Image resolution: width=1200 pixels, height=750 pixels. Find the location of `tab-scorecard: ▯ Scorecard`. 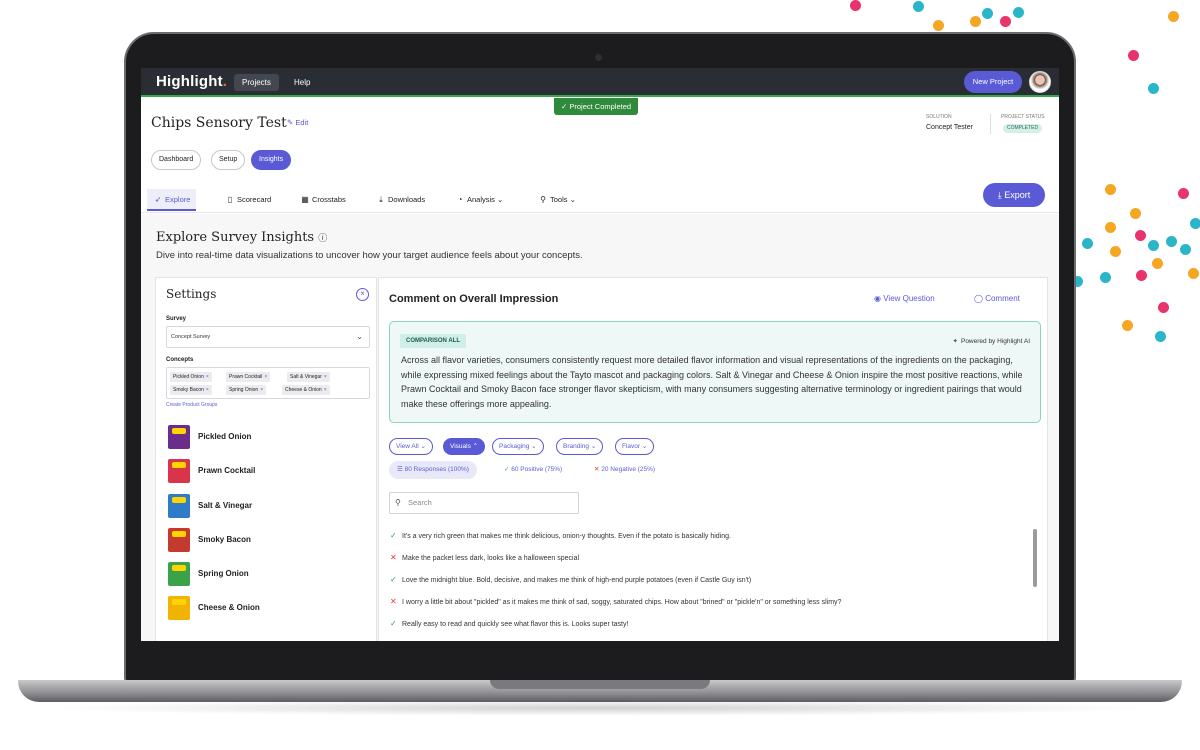

tab-scorecard: ▯ Scorecard is located at coordinates (248, 200).